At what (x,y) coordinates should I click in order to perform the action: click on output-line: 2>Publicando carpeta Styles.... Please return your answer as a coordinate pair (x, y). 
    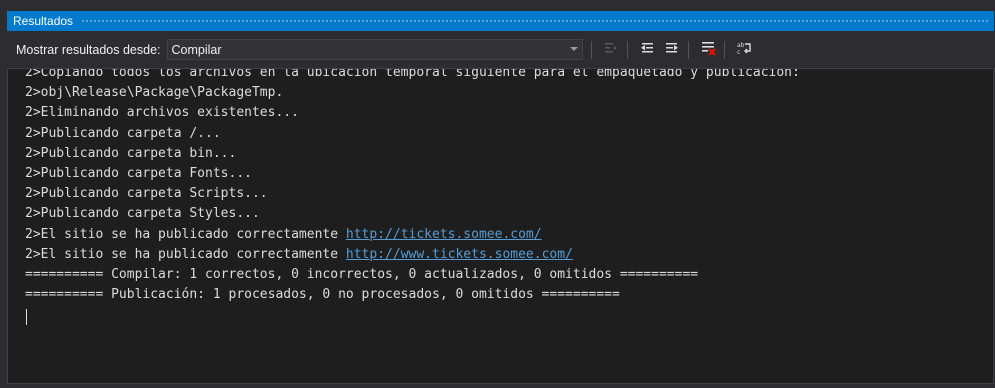
    Looking at the image, I should click on (412, 214).